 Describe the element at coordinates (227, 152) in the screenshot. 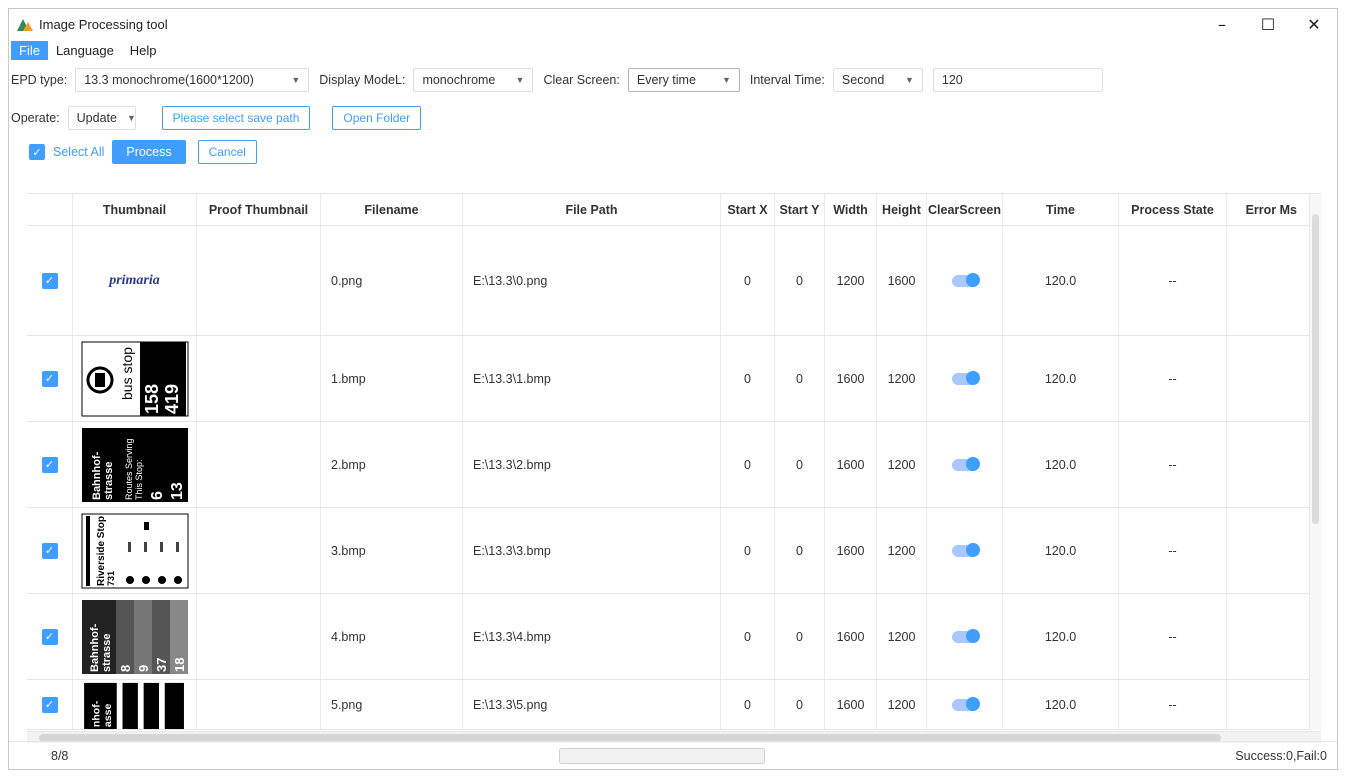

I see `cancel-button: Cancel` at that location.